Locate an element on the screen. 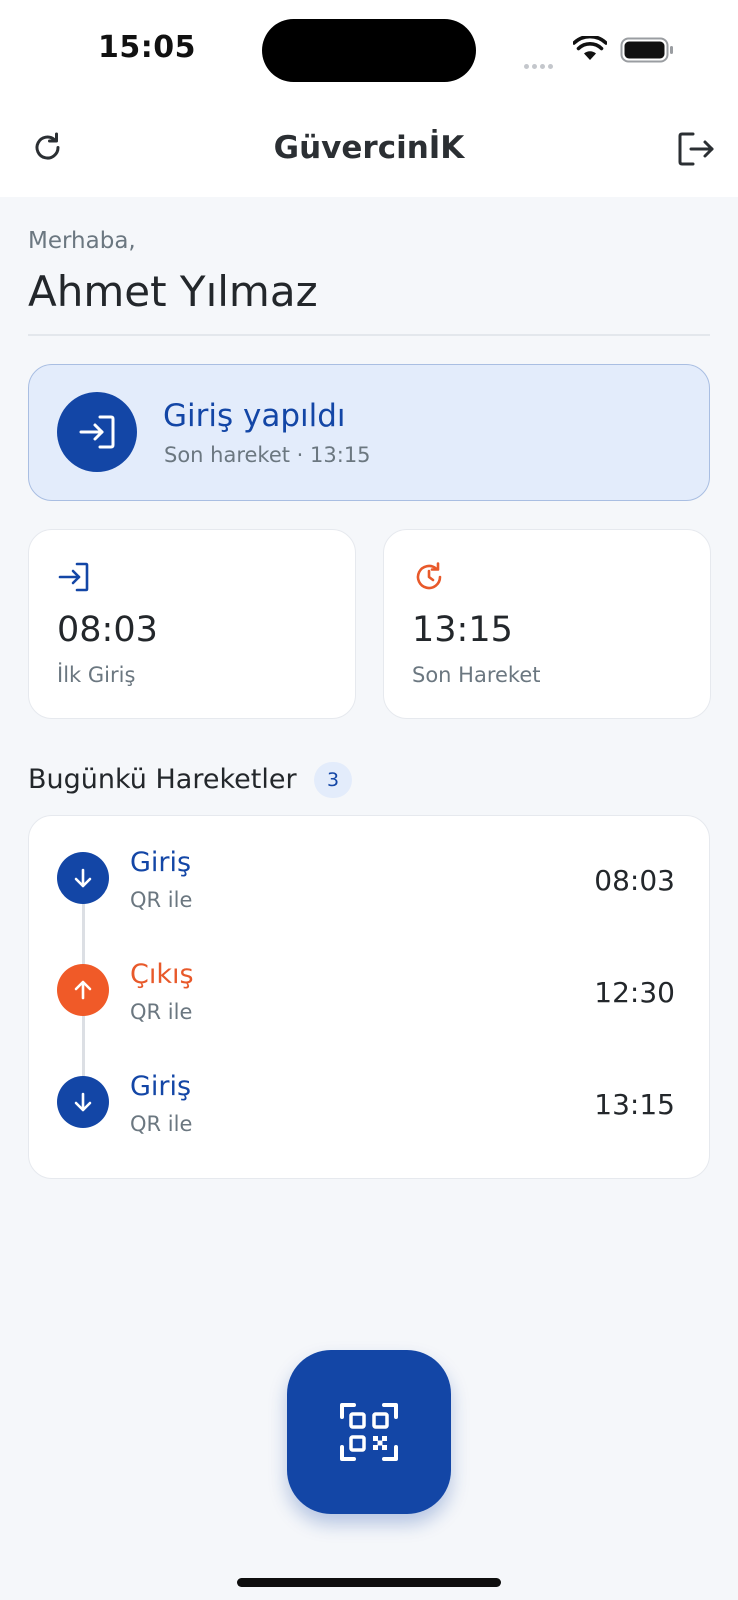 The width and height of the screenshot is (738, 1600). movement-row: Giriş QR ile 13:15 is located at coordinates (369, 1100).